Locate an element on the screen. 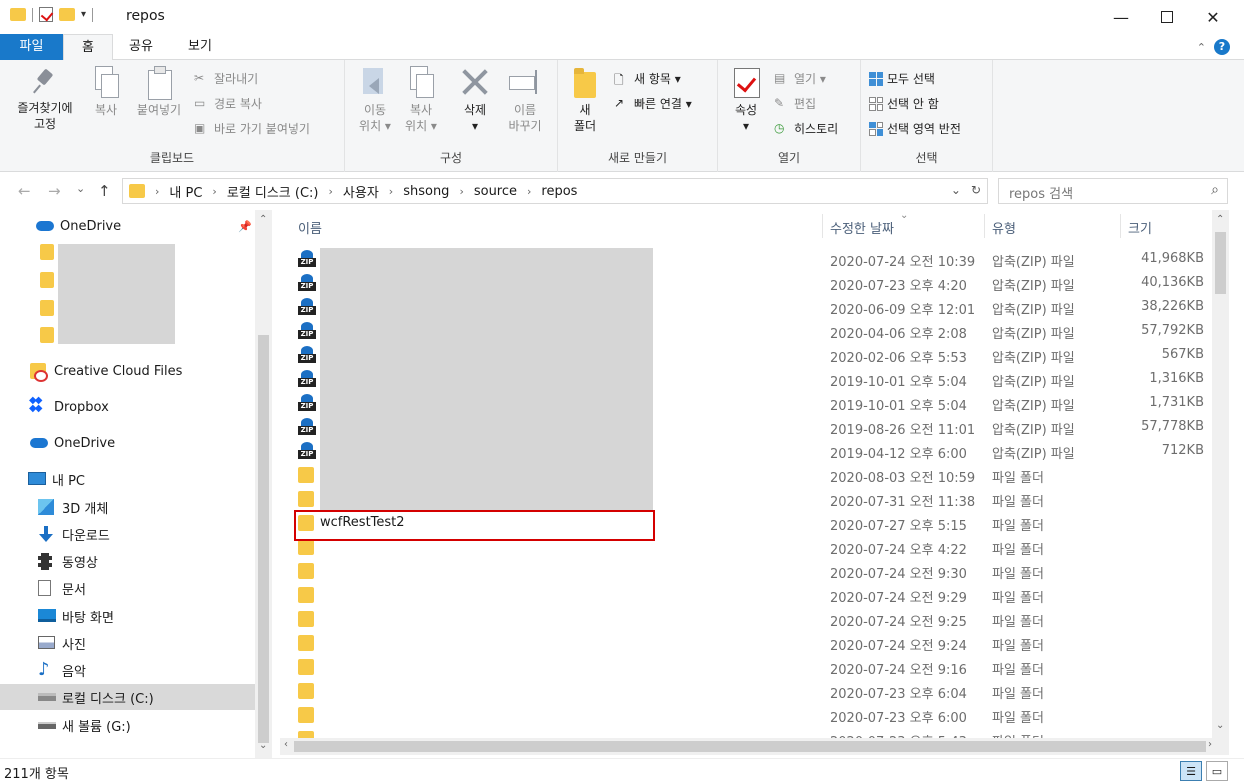  open-button: ▤ 열기 ▾ is located at coordinates (800, 78).